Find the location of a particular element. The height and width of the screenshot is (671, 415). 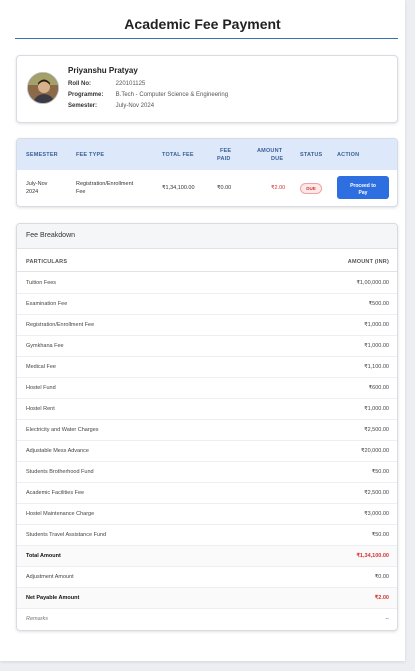

item-amount: ₹1,00,000.00 is located at coordinates (372, 283).